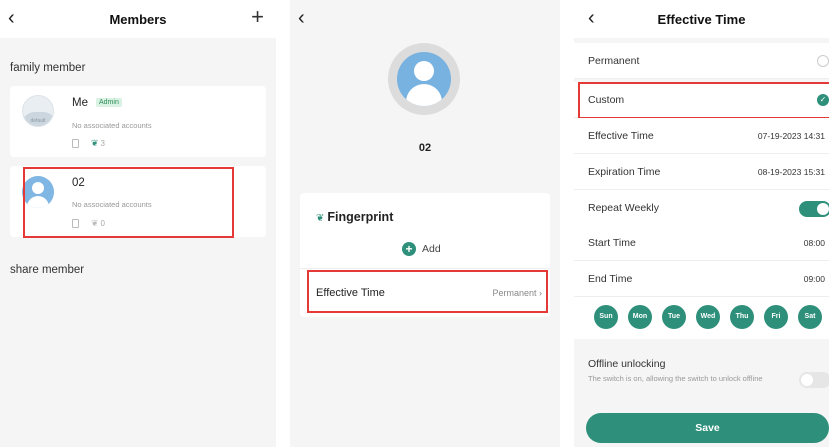 The image size is (829, 447). Describe the element at coordinates (701, 208) in the screenshot. I see `repeat-weekly-row: Repeat Weekly` at that location.